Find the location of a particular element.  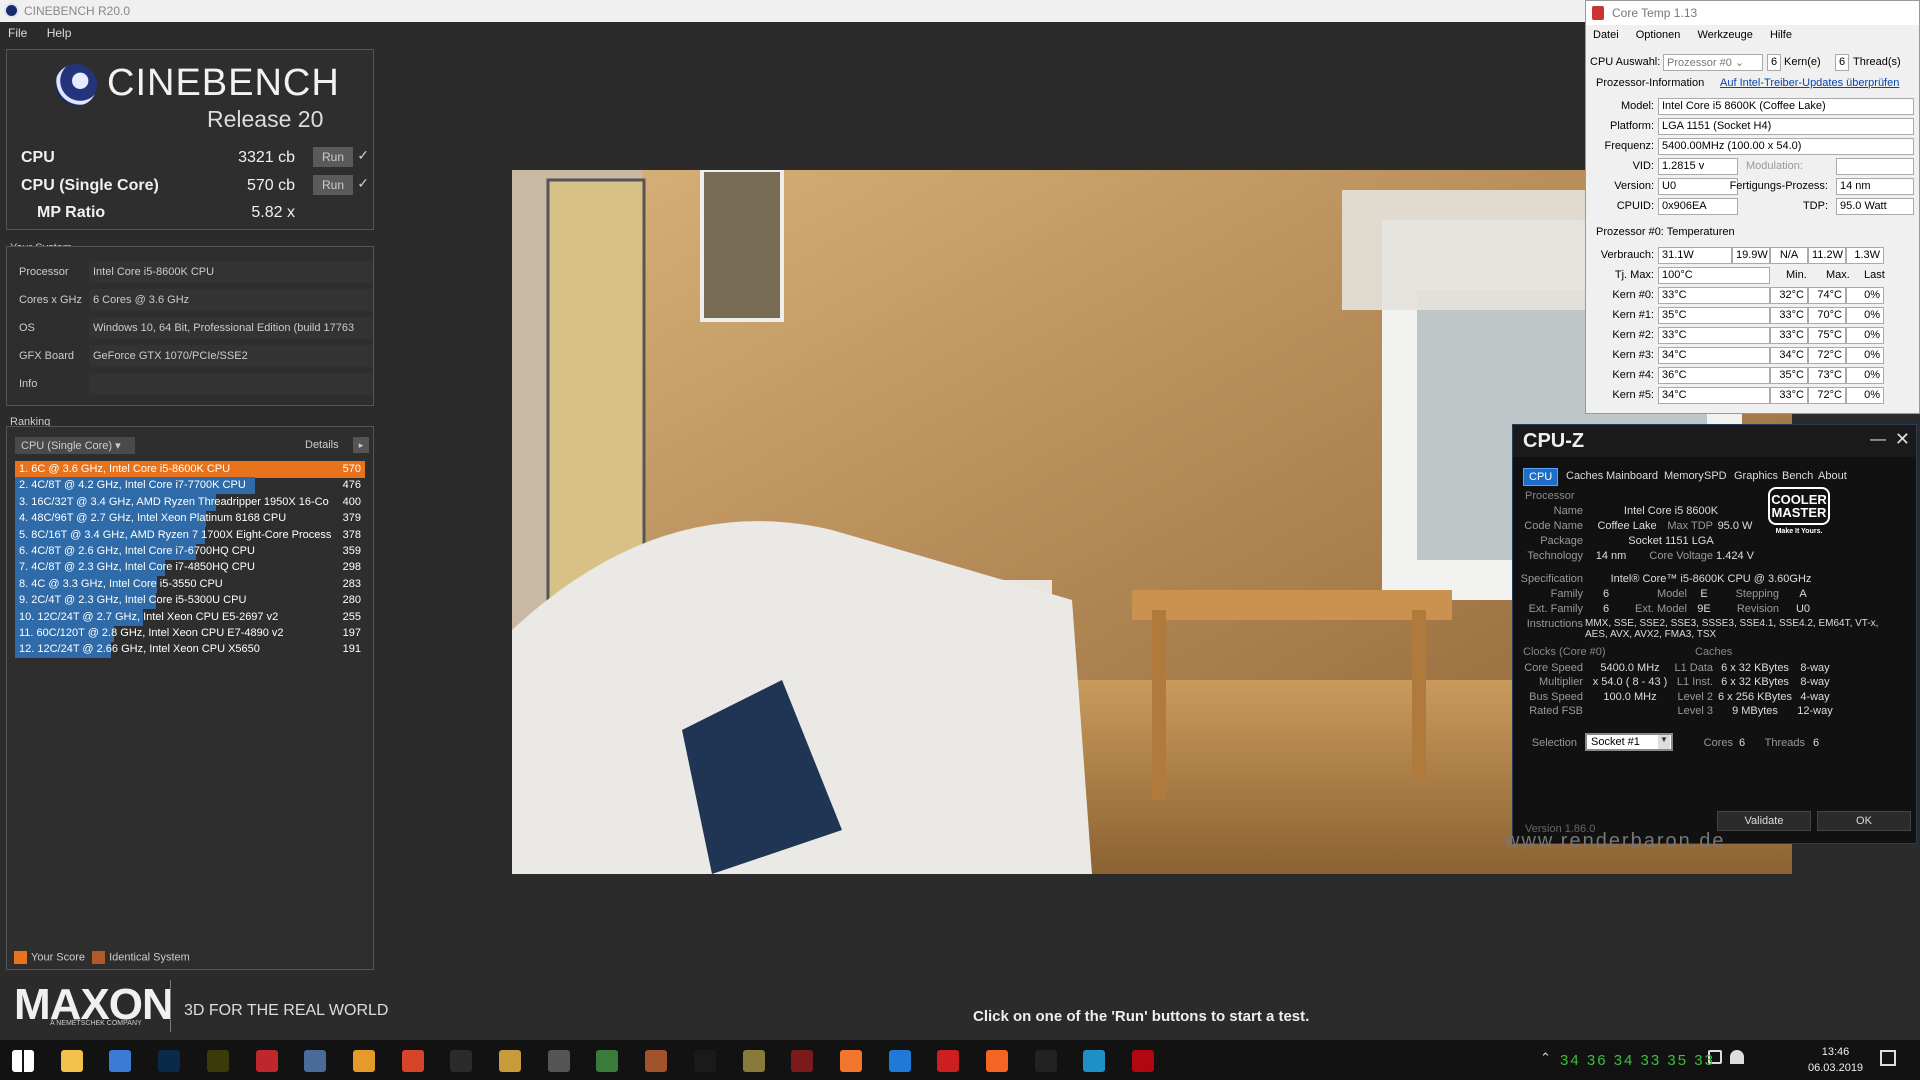

vid-label: VID: is located at coordinates (1643, 166).